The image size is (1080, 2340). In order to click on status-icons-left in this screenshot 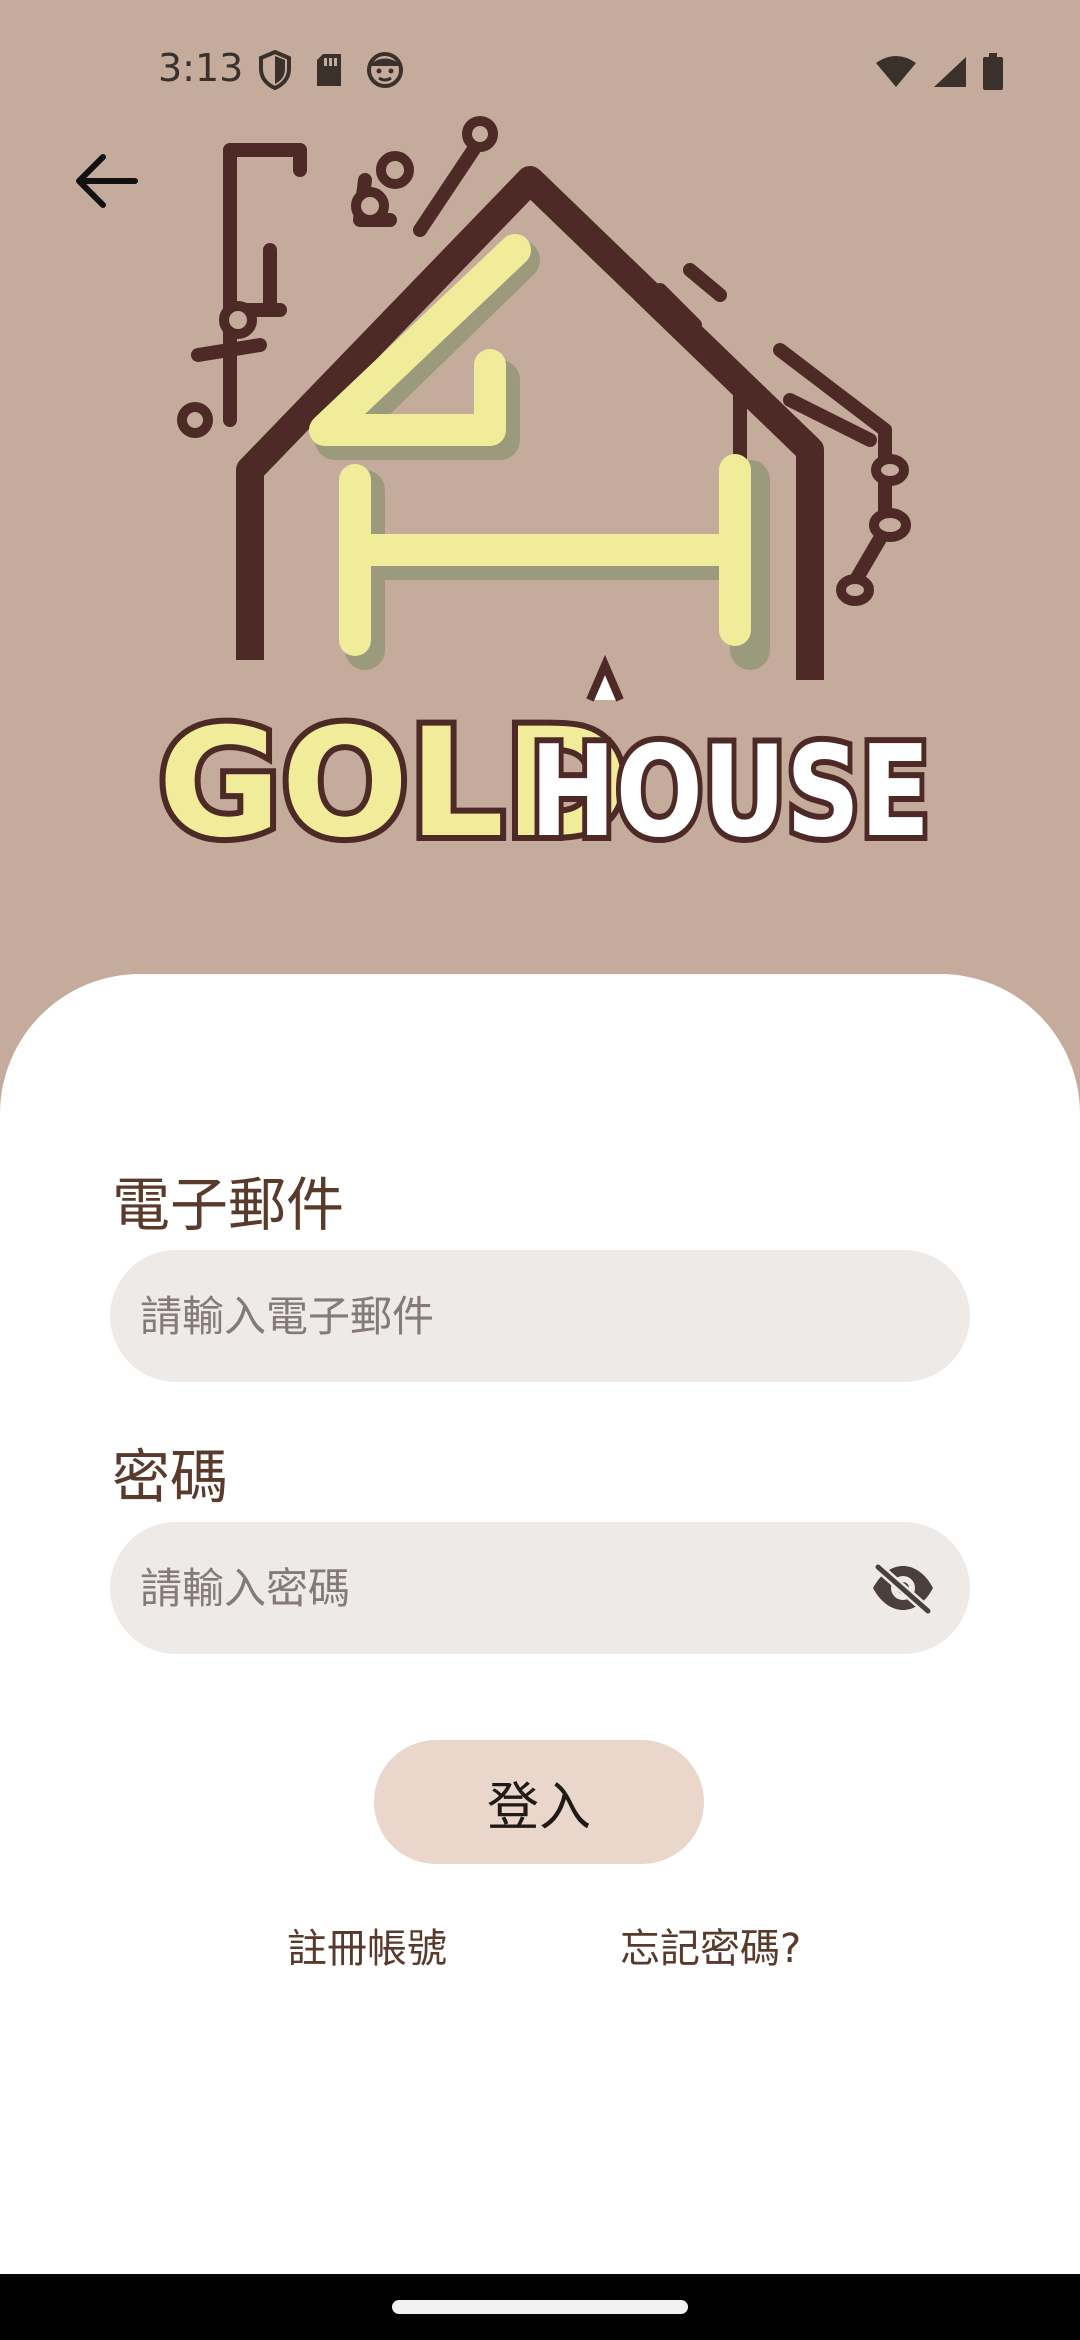, I will do `click(331, 70)`.